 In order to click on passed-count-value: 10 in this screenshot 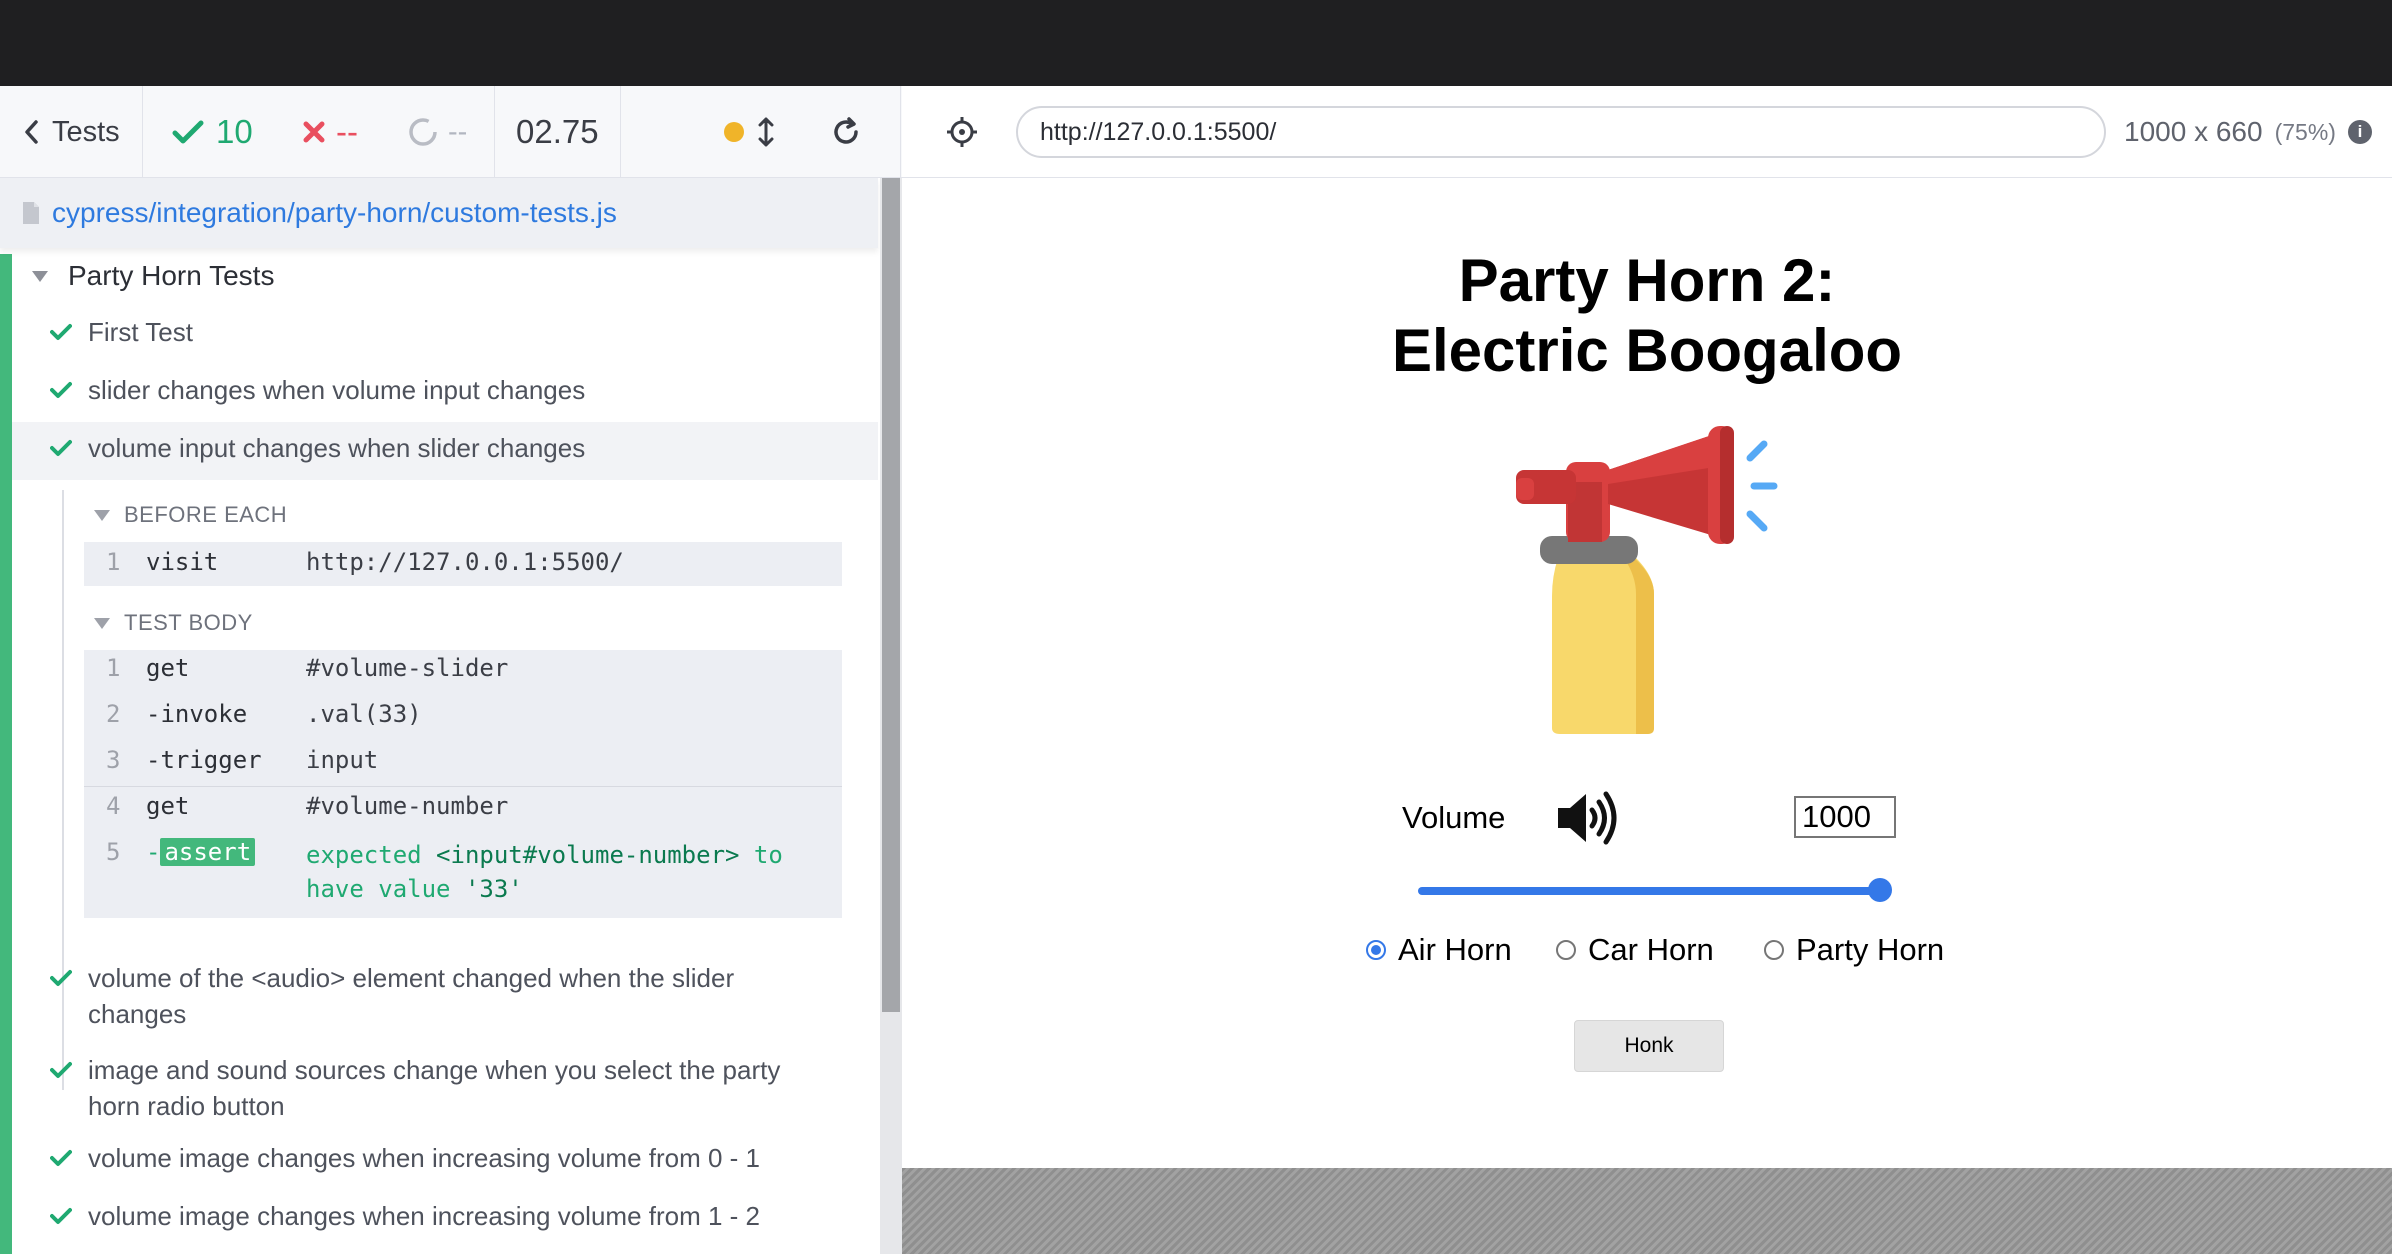, I will do `click(234, 131)`.